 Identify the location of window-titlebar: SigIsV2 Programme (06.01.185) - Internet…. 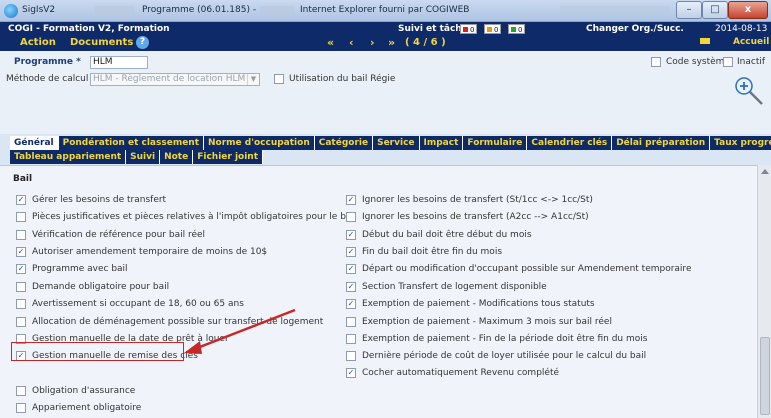
(385, 11).